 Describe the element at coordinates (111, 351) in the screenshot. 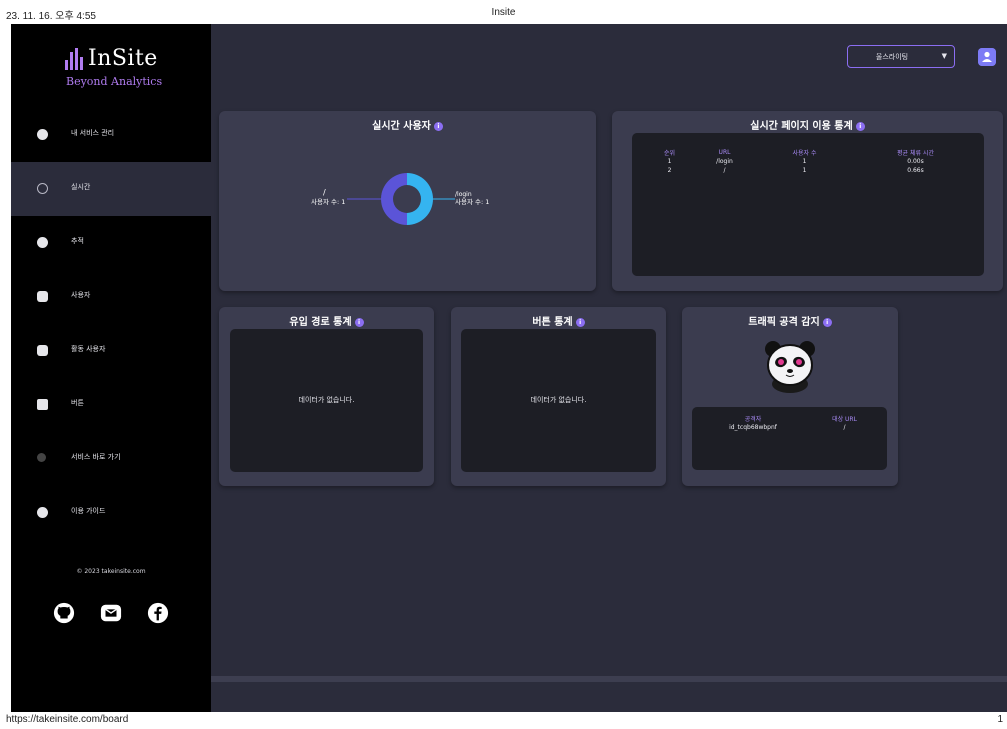

I see `sidebar-item-active-users: 활동 사용자` at that location.